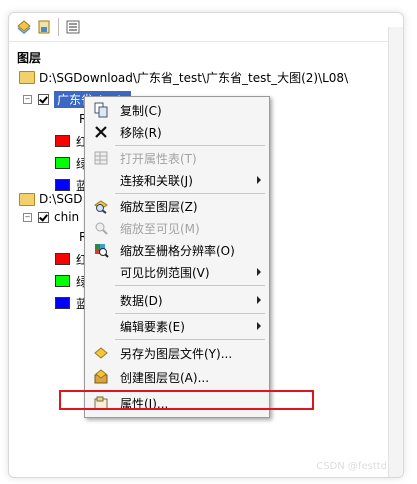 The height and width of the screenshot is (484, 417). Describe the element at coordinates (101, 377) in the screenshot. I see `layer-package-icon` at that location.